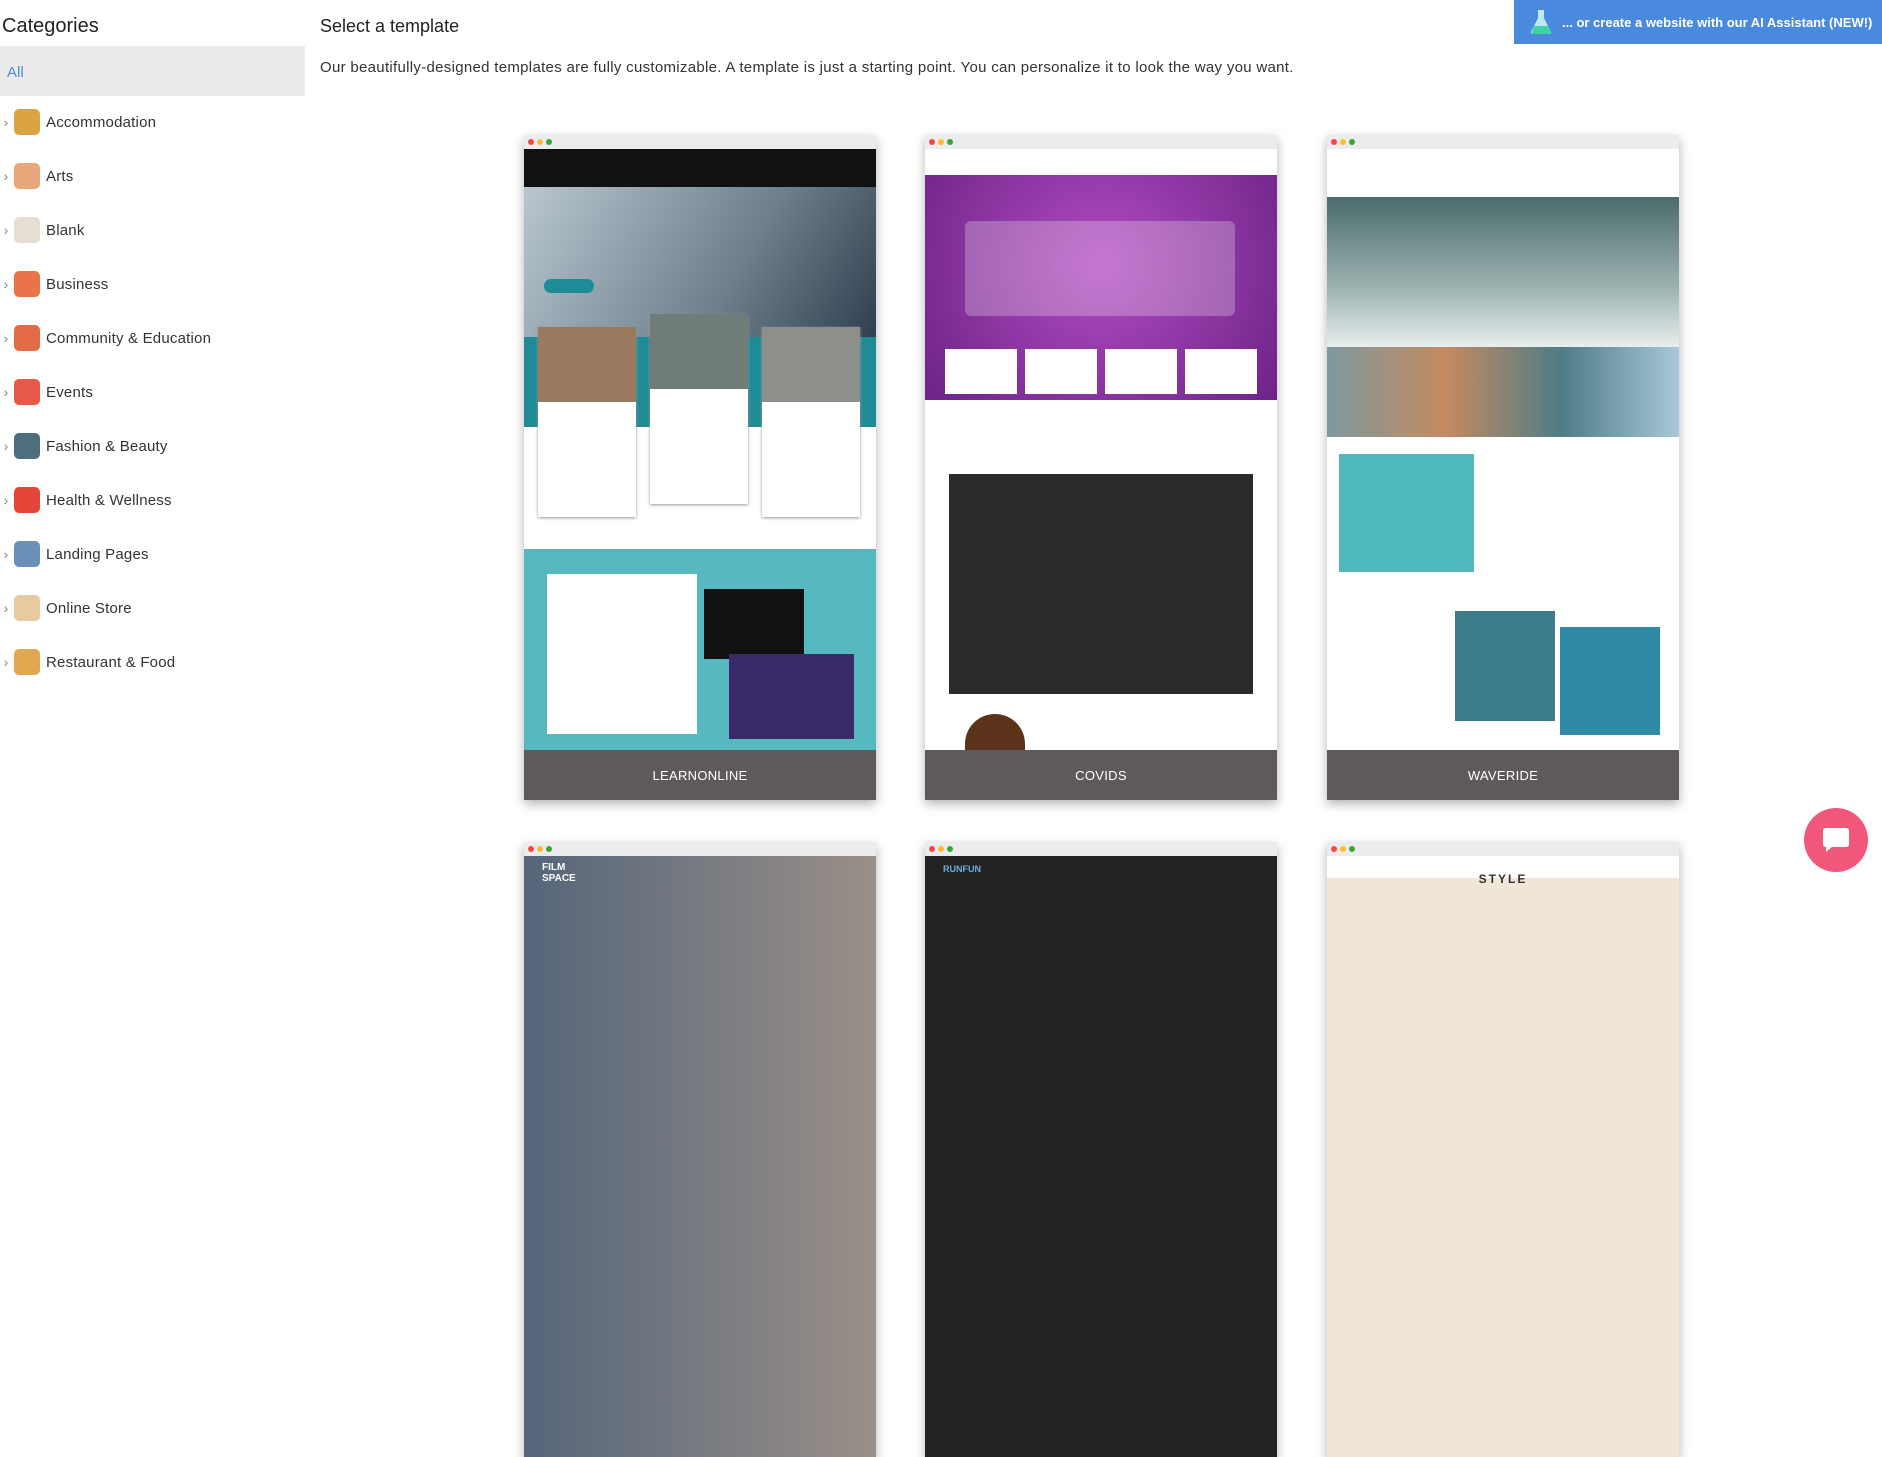 The width and height of the screenshot is (1882, 1457). Describe the element at coordinates (962, 869) in the screenshot. I see `template-logo: RUNFUN` at that location.